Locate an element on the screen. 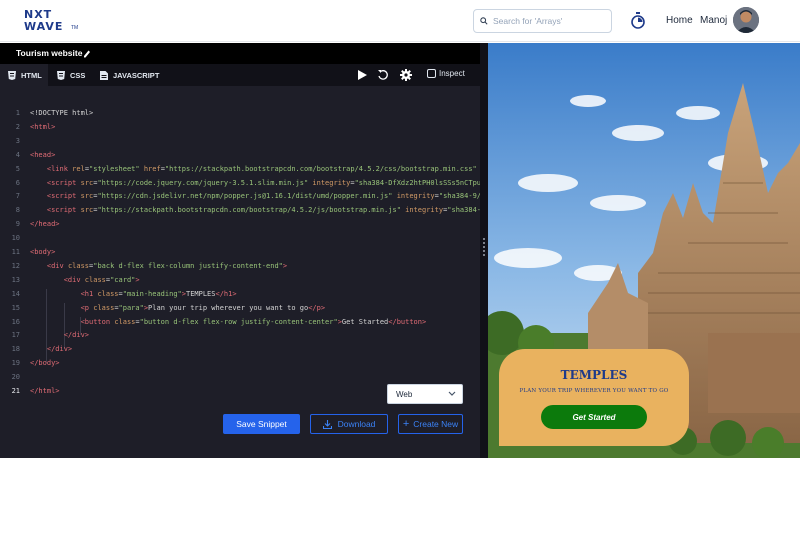  code-text: <h1 class="main-heading">TEMPLES</h1> is located at coordinates (158, 293).